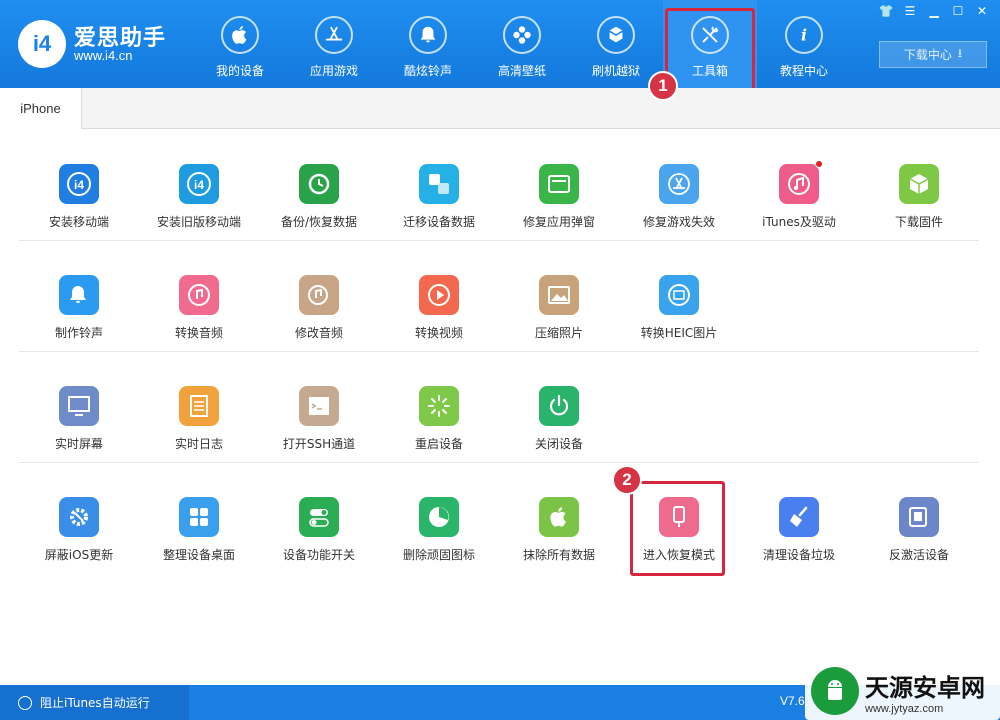  Describe the element at coordinates (616, 44) in the screenshot. I see `nav-flash-jailbreak: 刷机越狱` at that location.